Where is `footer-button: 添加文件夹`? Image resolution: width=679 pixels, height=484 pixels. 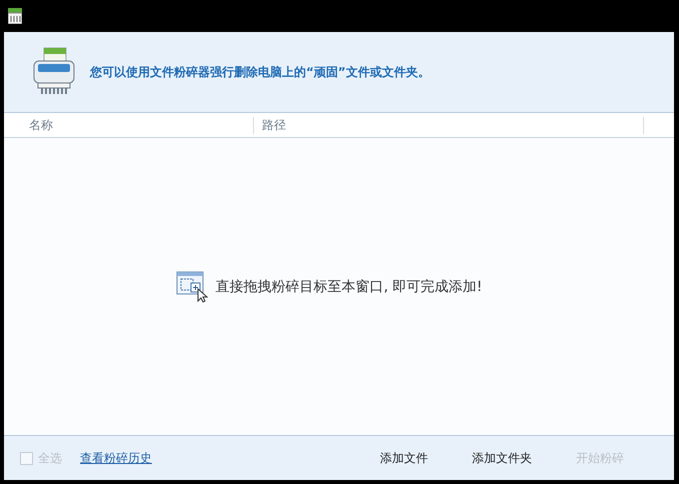
footer-button: 添加文件夹 is located at coordinates (502, 458).